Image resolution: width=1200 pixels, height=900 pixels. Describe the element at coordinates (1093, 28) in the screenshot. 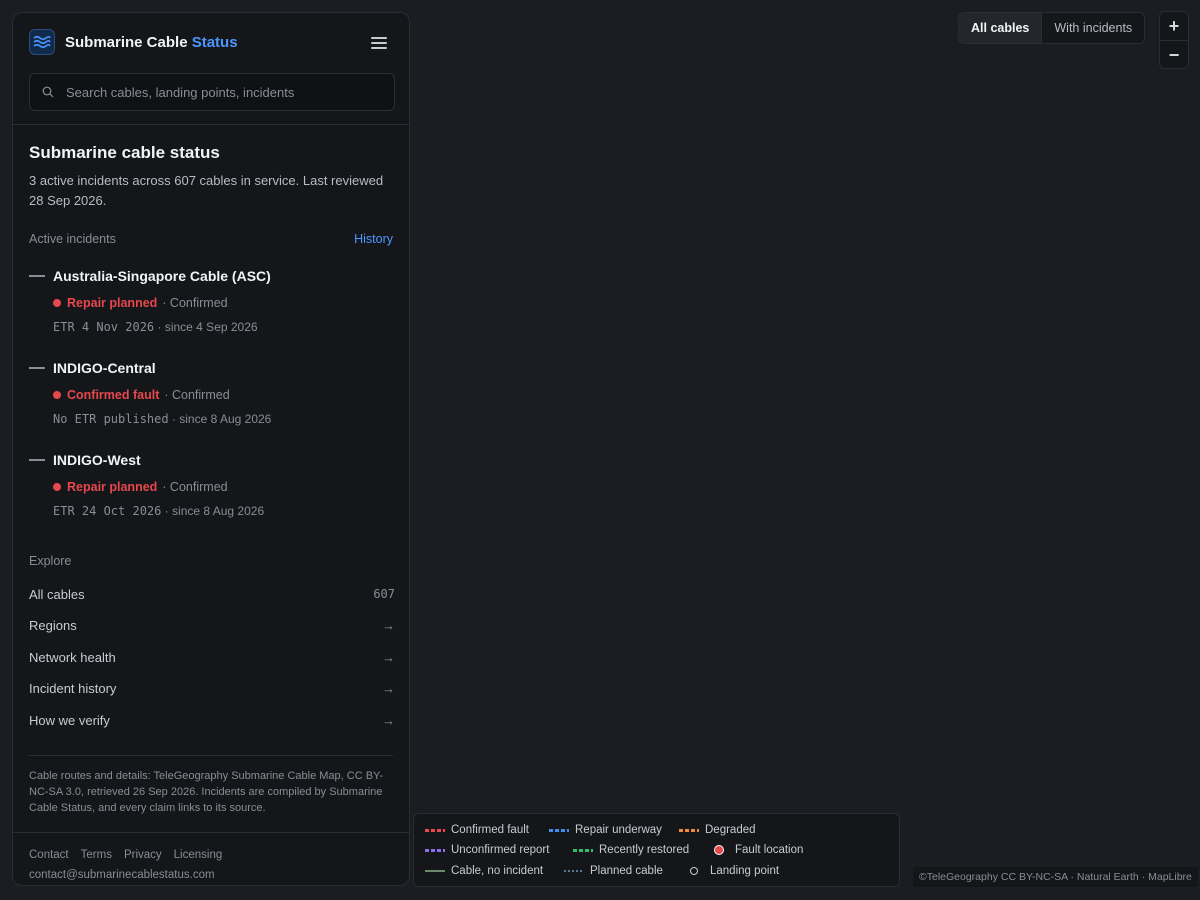

I see `filter-with-incidents-button: With incidents` at that location.